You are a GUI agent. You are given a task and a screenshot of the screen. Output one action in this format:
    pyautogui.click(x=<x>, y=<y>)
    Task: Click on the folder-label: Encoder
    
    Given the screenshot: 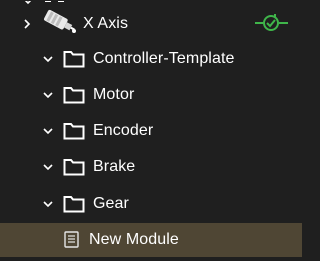 What is the action you would take?
    pyautogui.click(x=123, y=130)
    